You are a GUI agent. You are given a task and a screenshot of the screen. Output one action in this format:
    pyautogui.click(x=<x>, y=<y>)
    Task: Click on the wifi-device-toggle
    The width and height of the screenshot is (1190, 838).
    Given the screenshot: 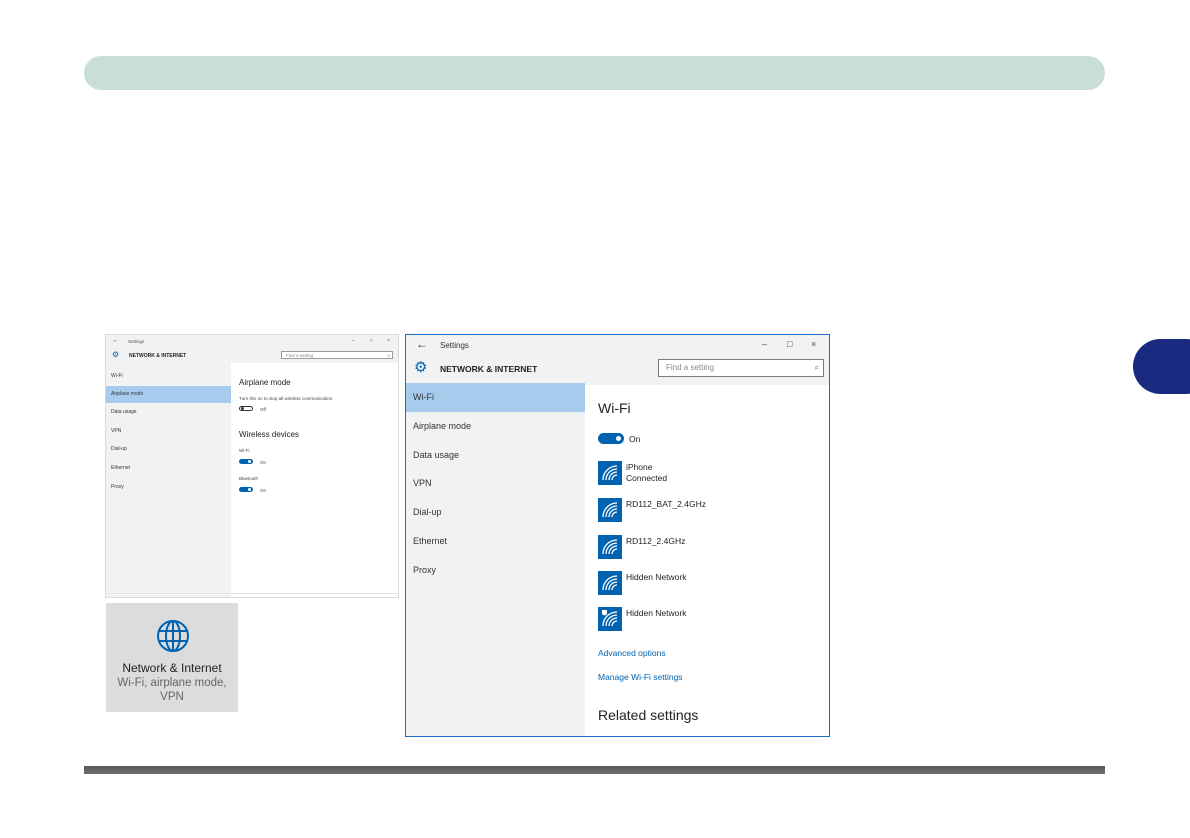 What is the action you would take?
    pyautogui.click(x=246, y=461)
    